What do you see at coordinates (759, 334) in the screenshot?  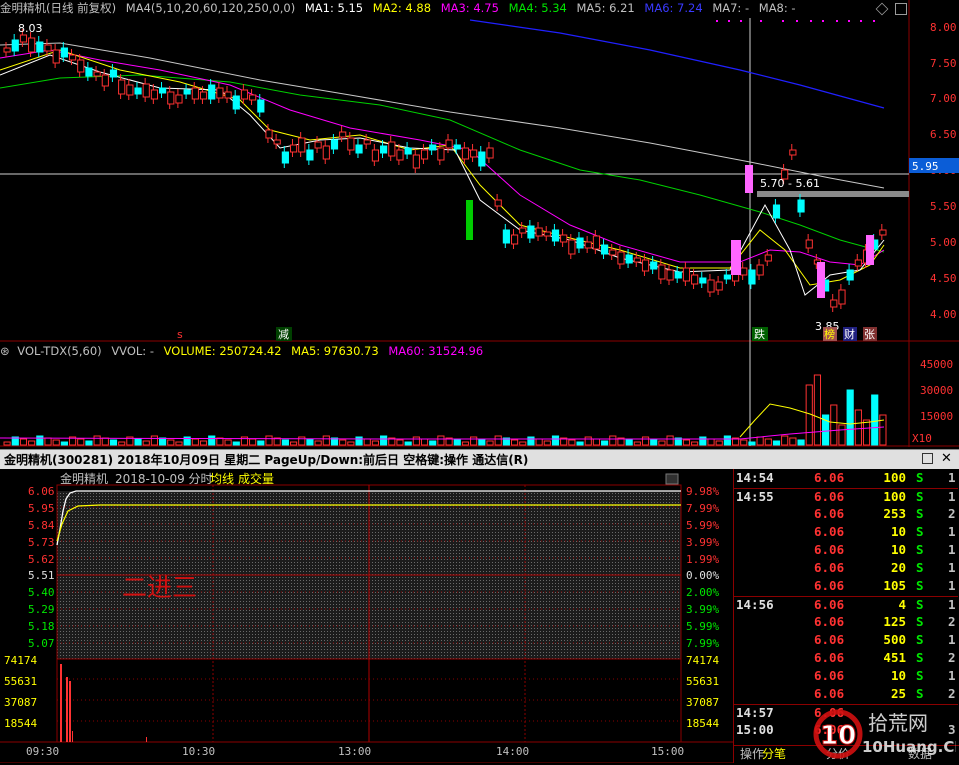 I see `marker-die: 跌` at bounding box center [759, 334].